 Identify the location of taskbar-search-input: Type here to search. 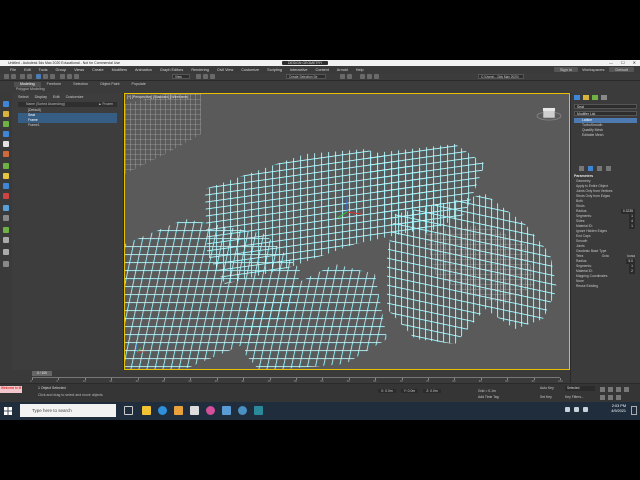
(68, 410).